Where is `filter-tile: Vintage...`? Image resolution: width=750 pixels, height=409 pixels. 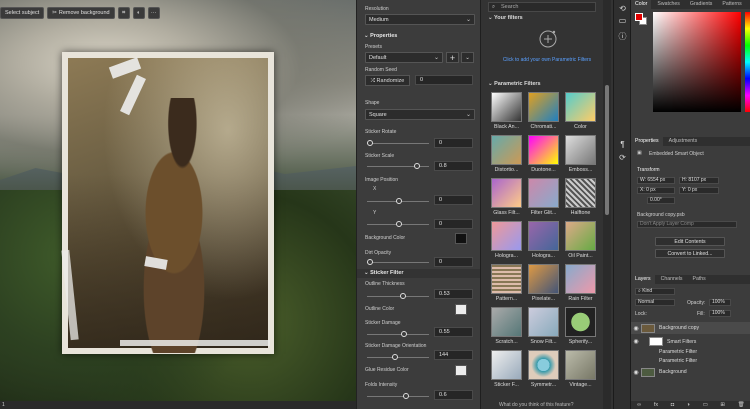
filter-tile: Vintage... is located at coordinates (580, 370).